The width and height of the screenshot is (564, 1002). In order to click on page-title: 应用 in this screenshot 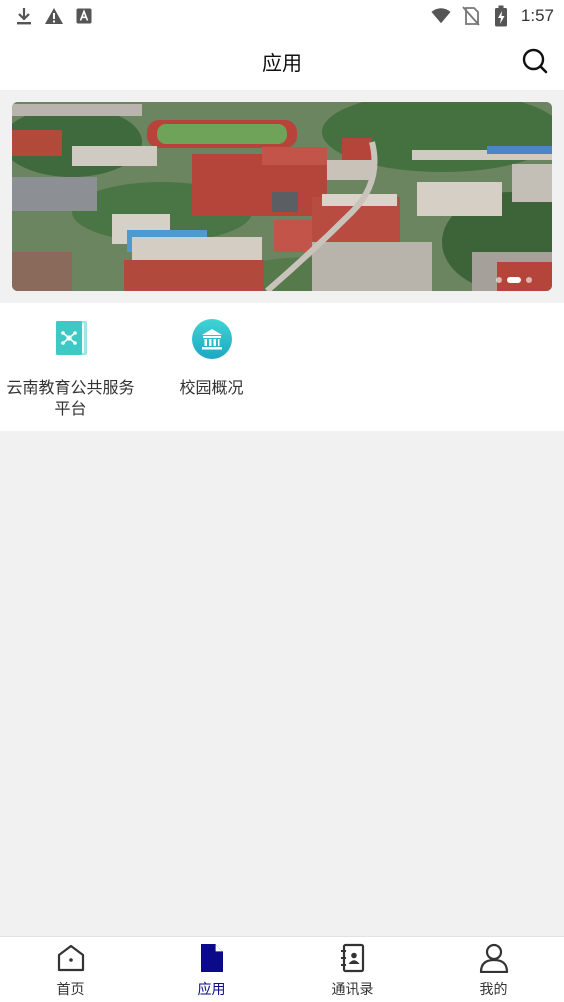, I will do `click(282, 62)`.